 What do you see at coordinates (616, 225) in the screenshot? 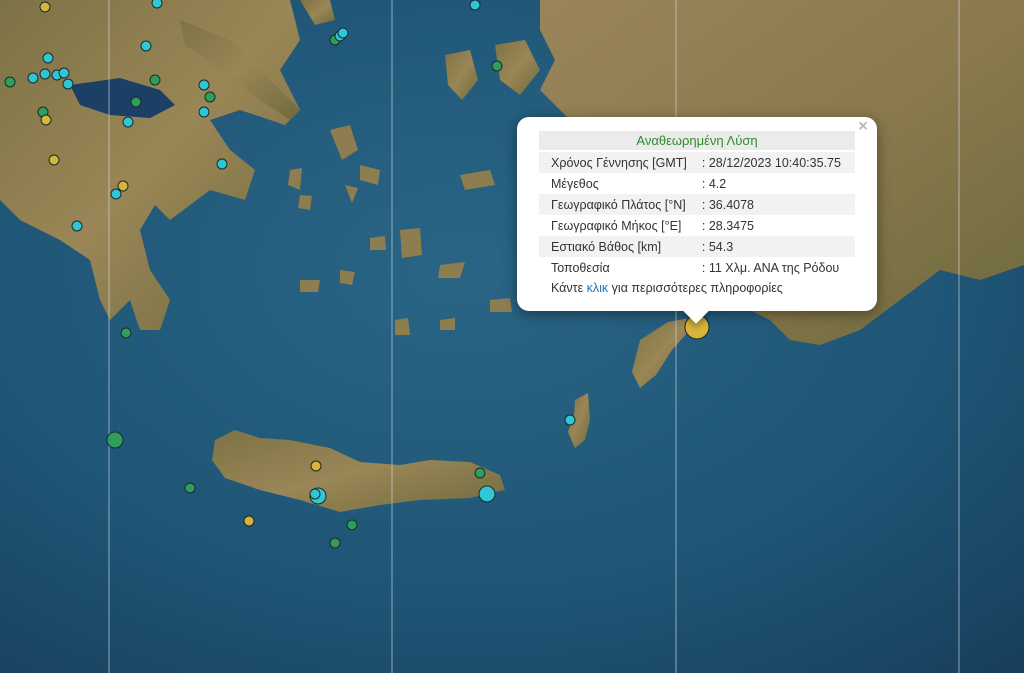
I see `row-label: Γεωγραφικό Μήκος [°E]` at bounding box center [616, 225].